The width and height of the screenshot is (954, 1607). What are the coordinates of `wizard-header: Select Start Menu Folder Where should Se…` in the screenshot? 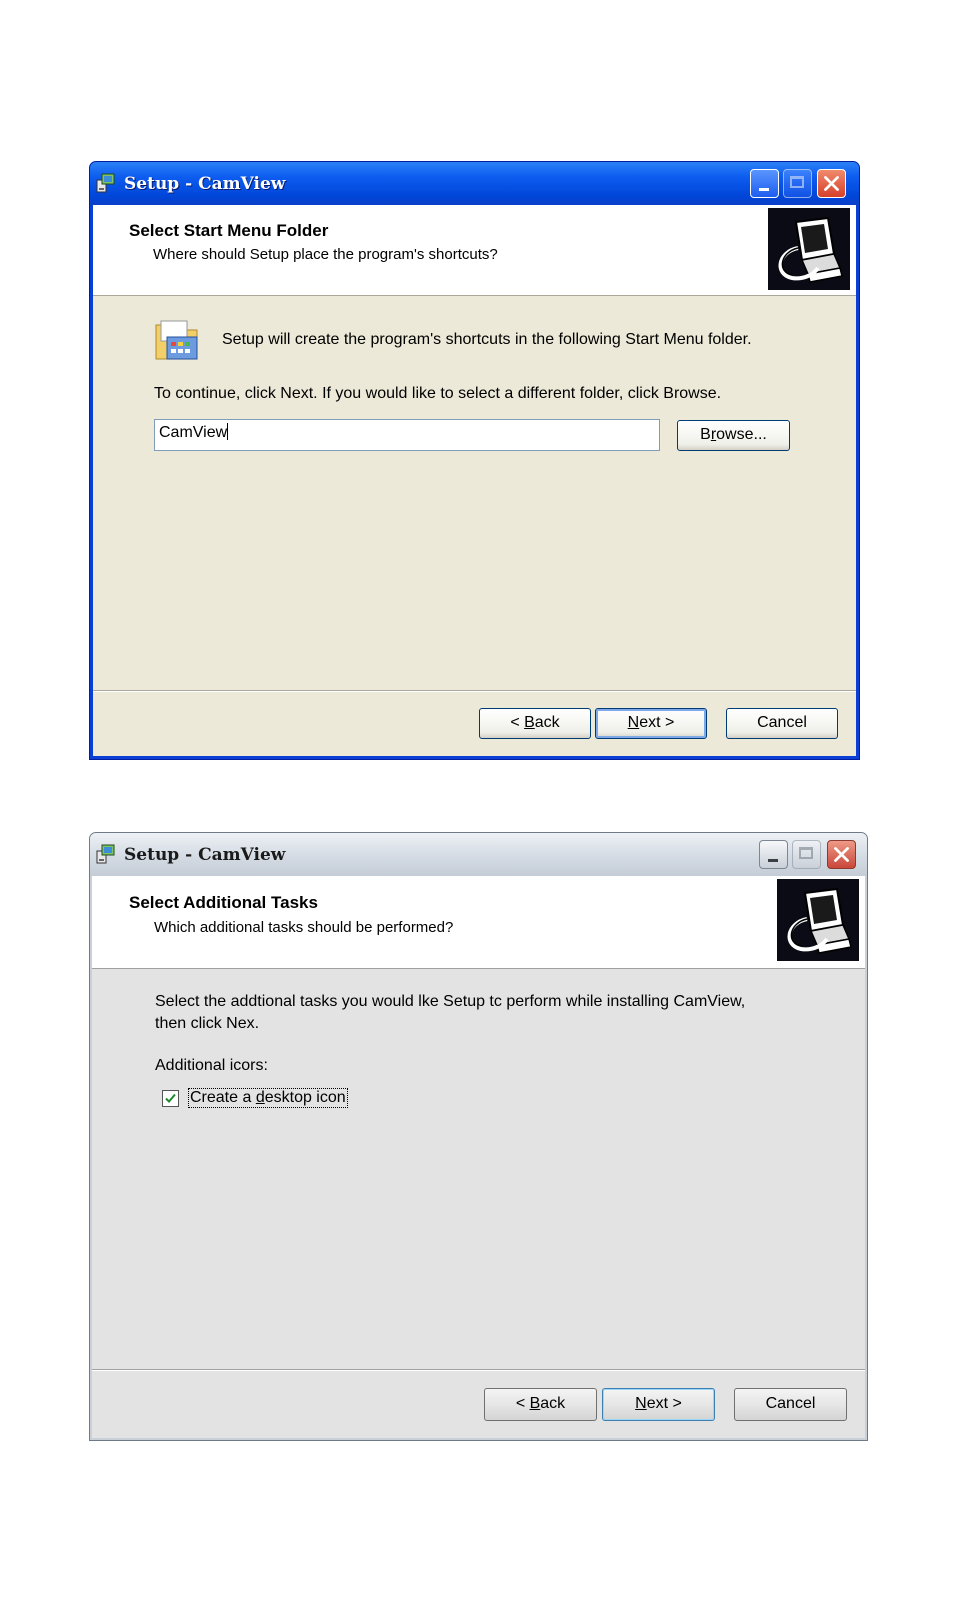 It's located at (474, 250).